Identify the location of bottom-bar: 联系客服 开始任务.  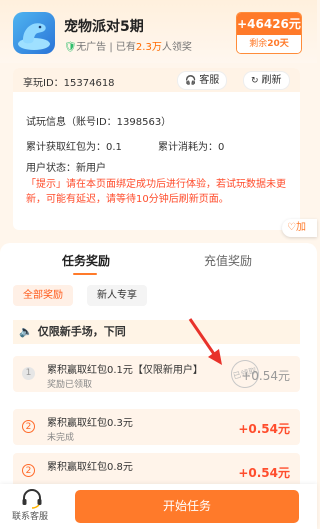
(158, 506).